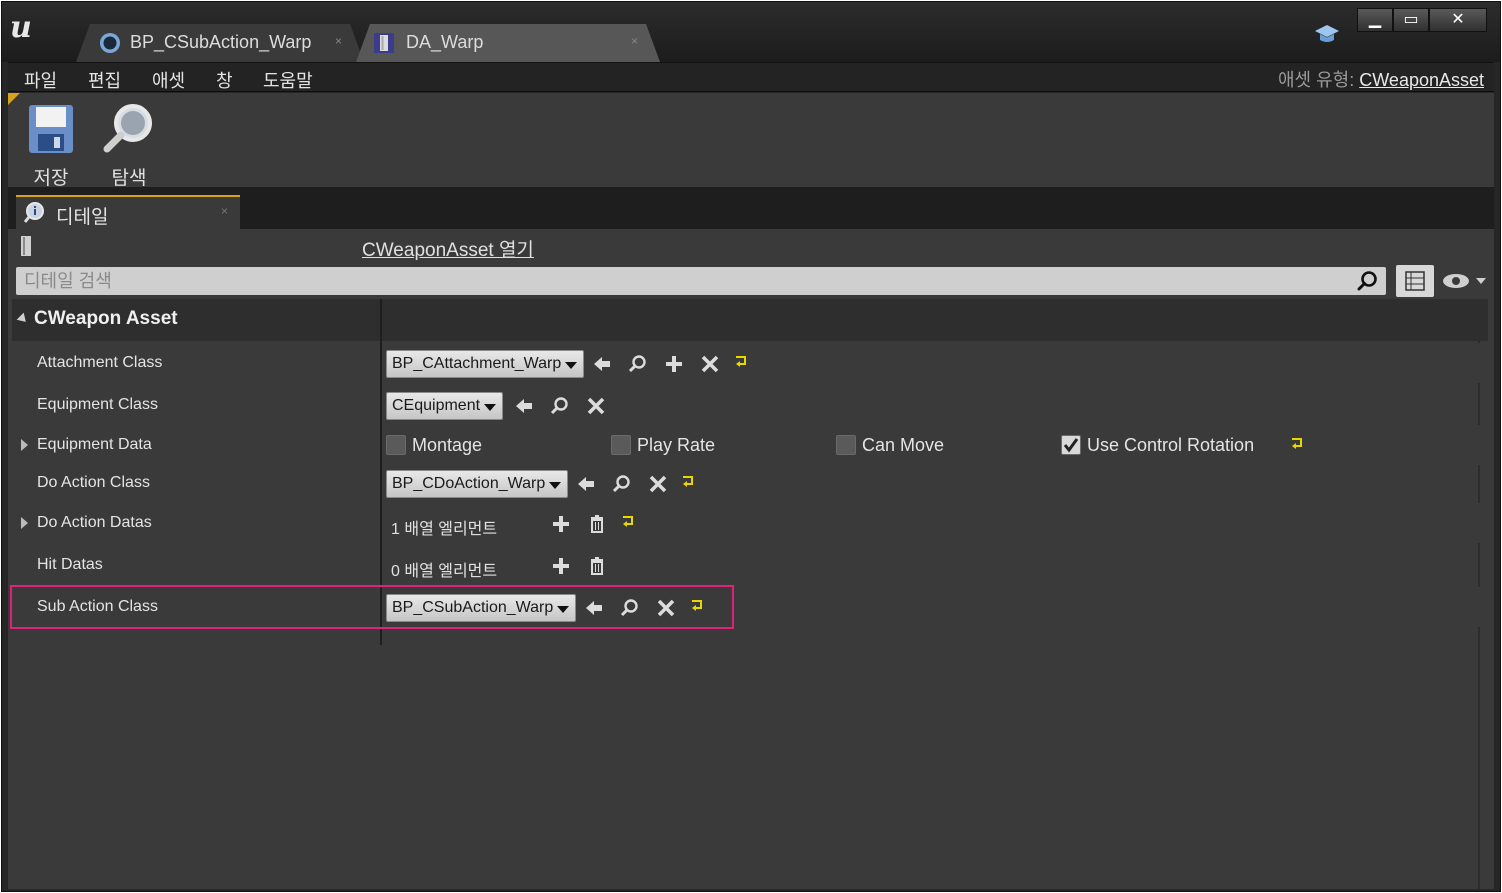  Describe the element at coordinates (674, 364) in the screenshot. I see `add-plus-icon` at that location.